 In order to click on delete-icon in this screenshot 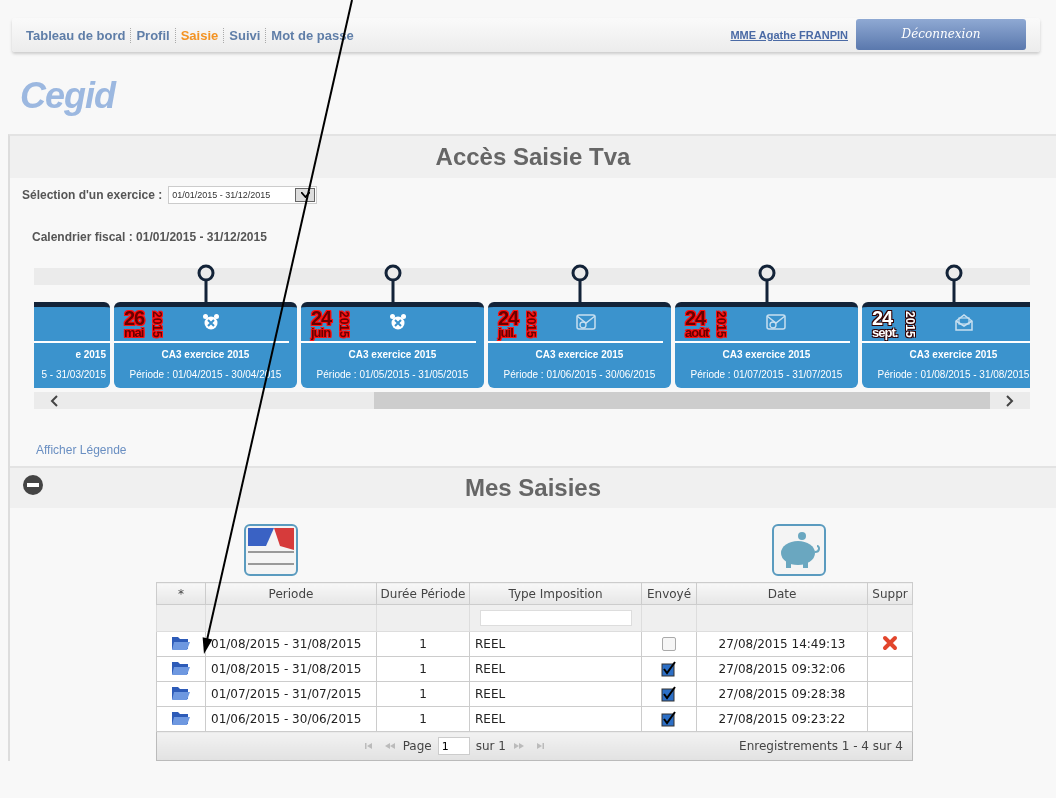, I will do `click(890, 642)`.